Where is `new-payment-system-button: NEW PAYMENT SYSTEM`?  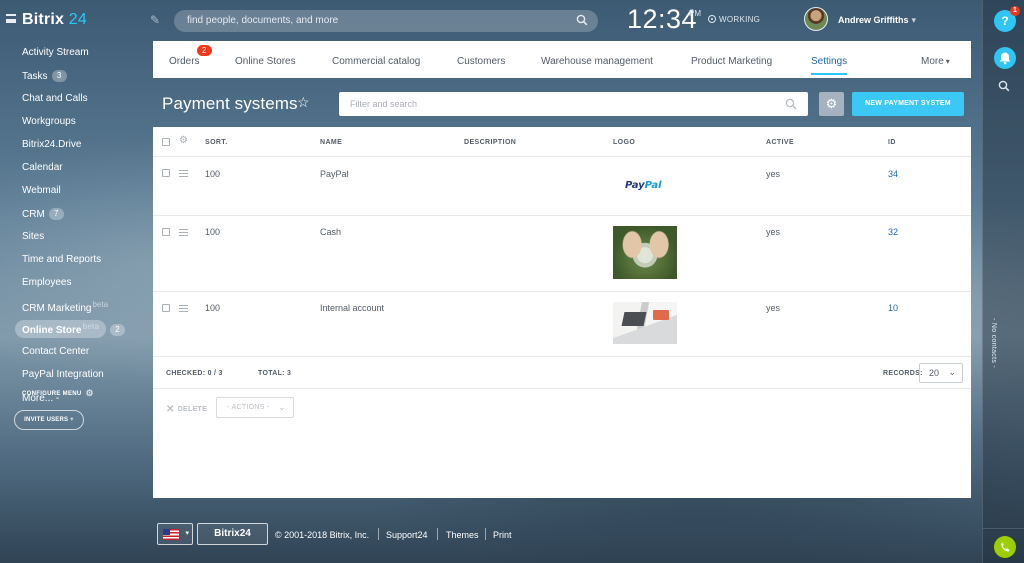
new-payment-system-button: NEW PAYMENT SYSTEM is located at coordinates (908, 104).